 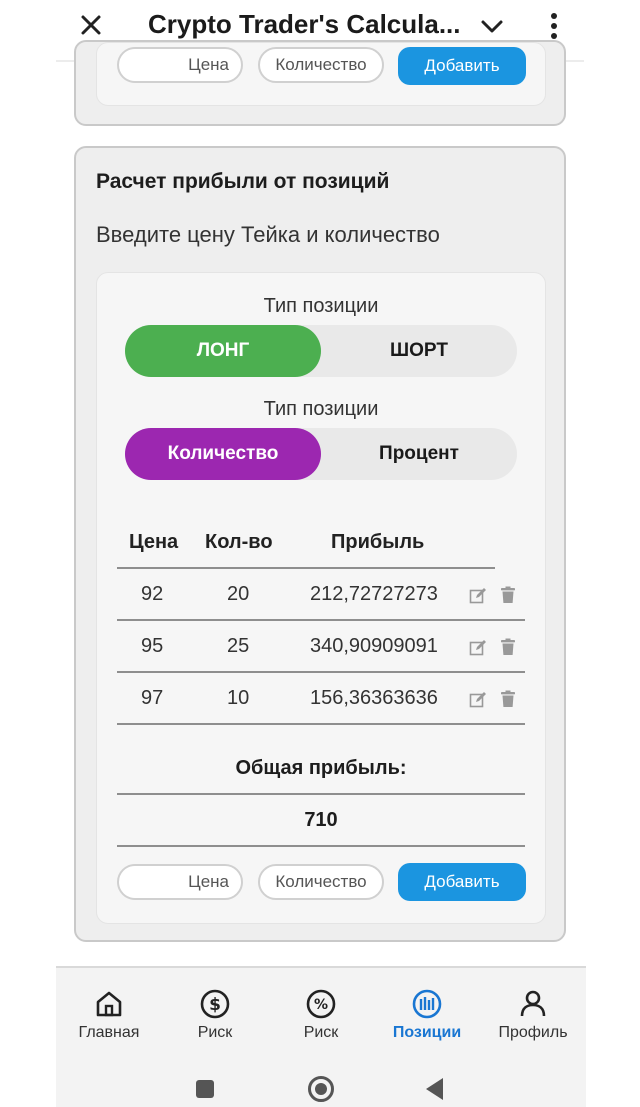 I want to click on nav-item-risk-dollar: $ Риск, so click(x=215, y=1015).